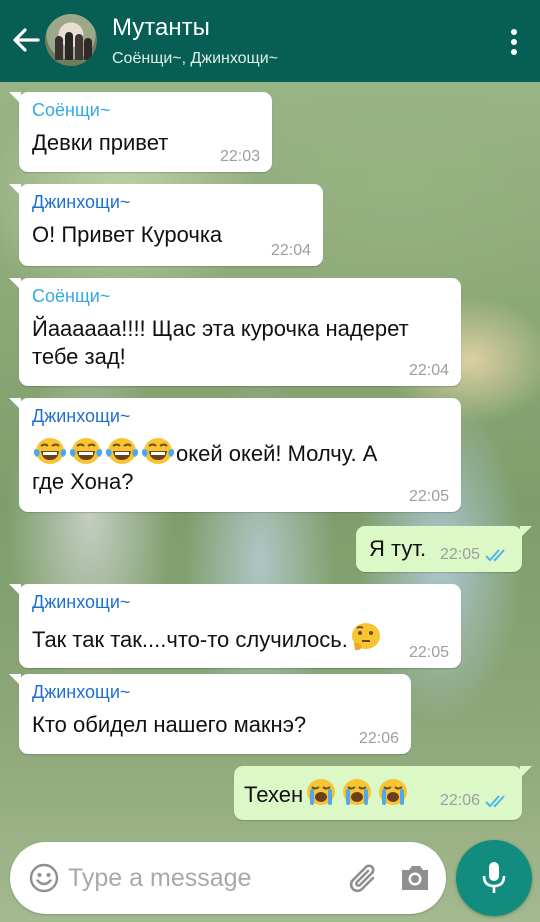  I want to click on message-text: Я тут., so click(398, 548).